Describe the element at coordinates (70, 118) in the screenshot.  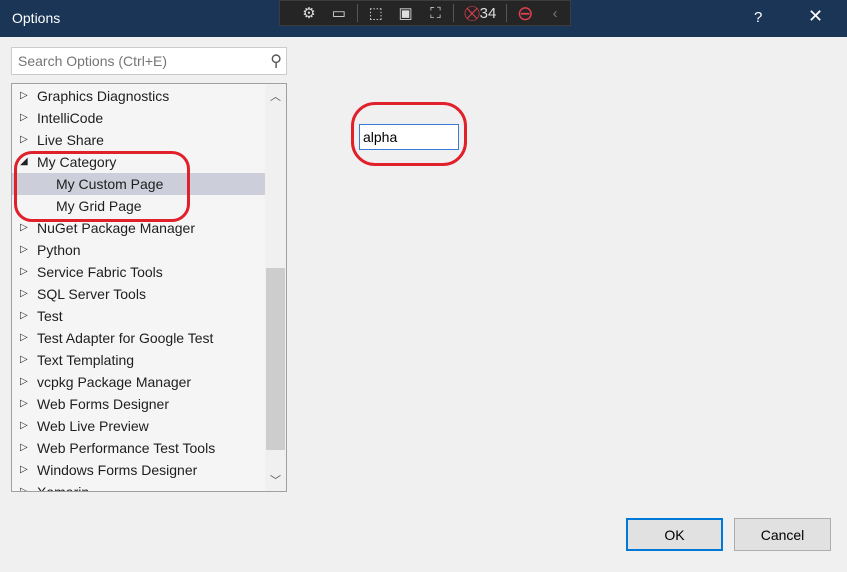
I see `tree-item-label: IntelliCode` at that location.